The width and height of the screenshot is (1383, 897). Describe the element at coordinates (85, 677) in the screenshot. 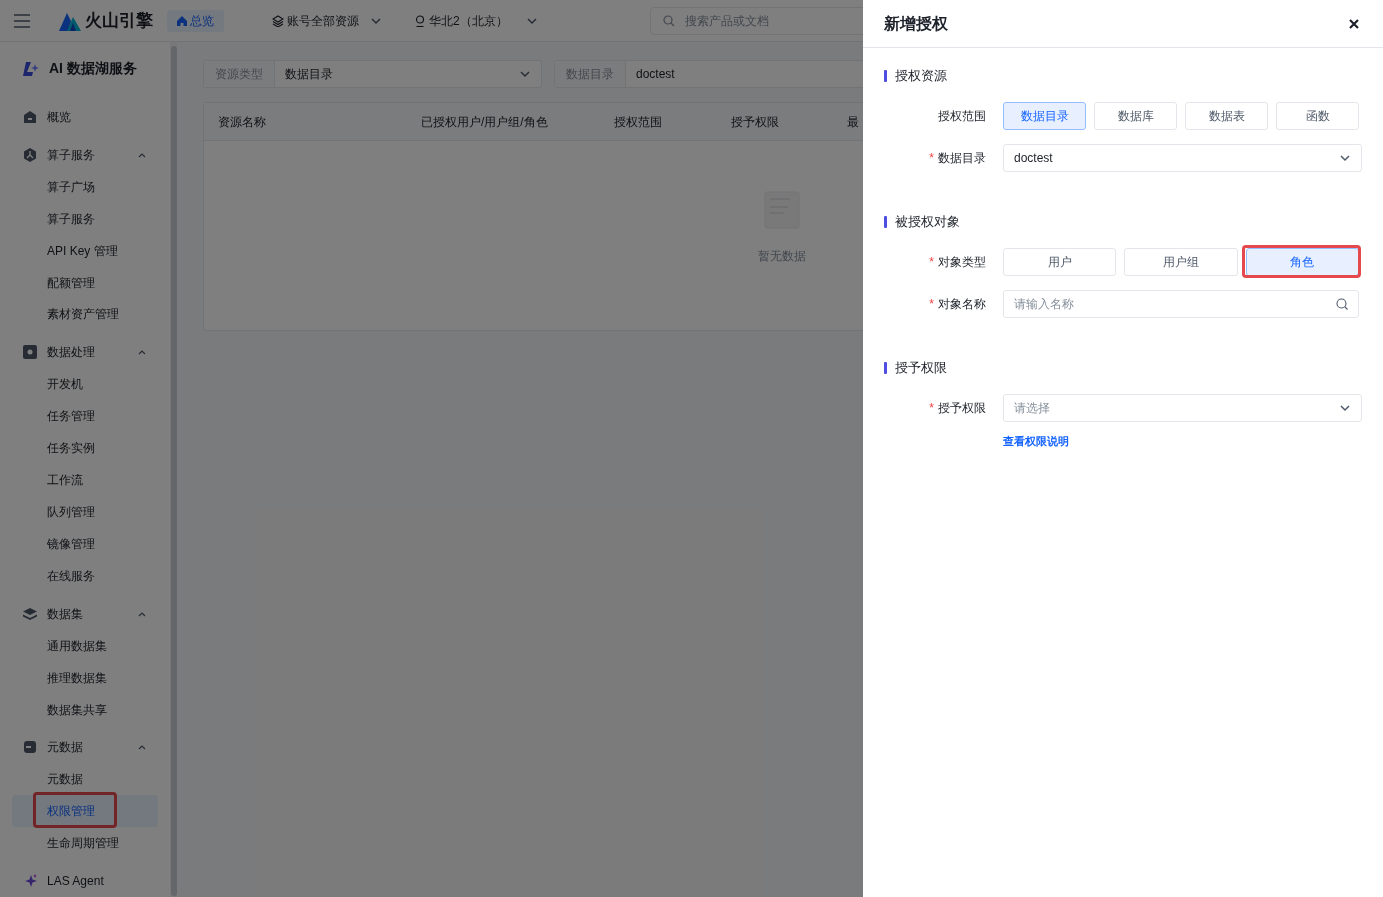

I see `menu-item: 推理数据集` at that location.